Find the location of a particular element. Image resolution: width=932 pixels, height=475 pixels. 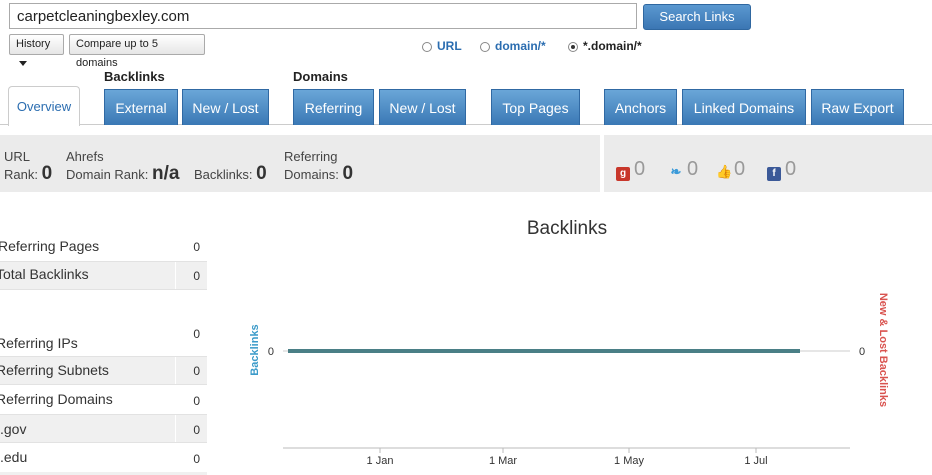

scope-label: URL is located at coordinates (449, 46).